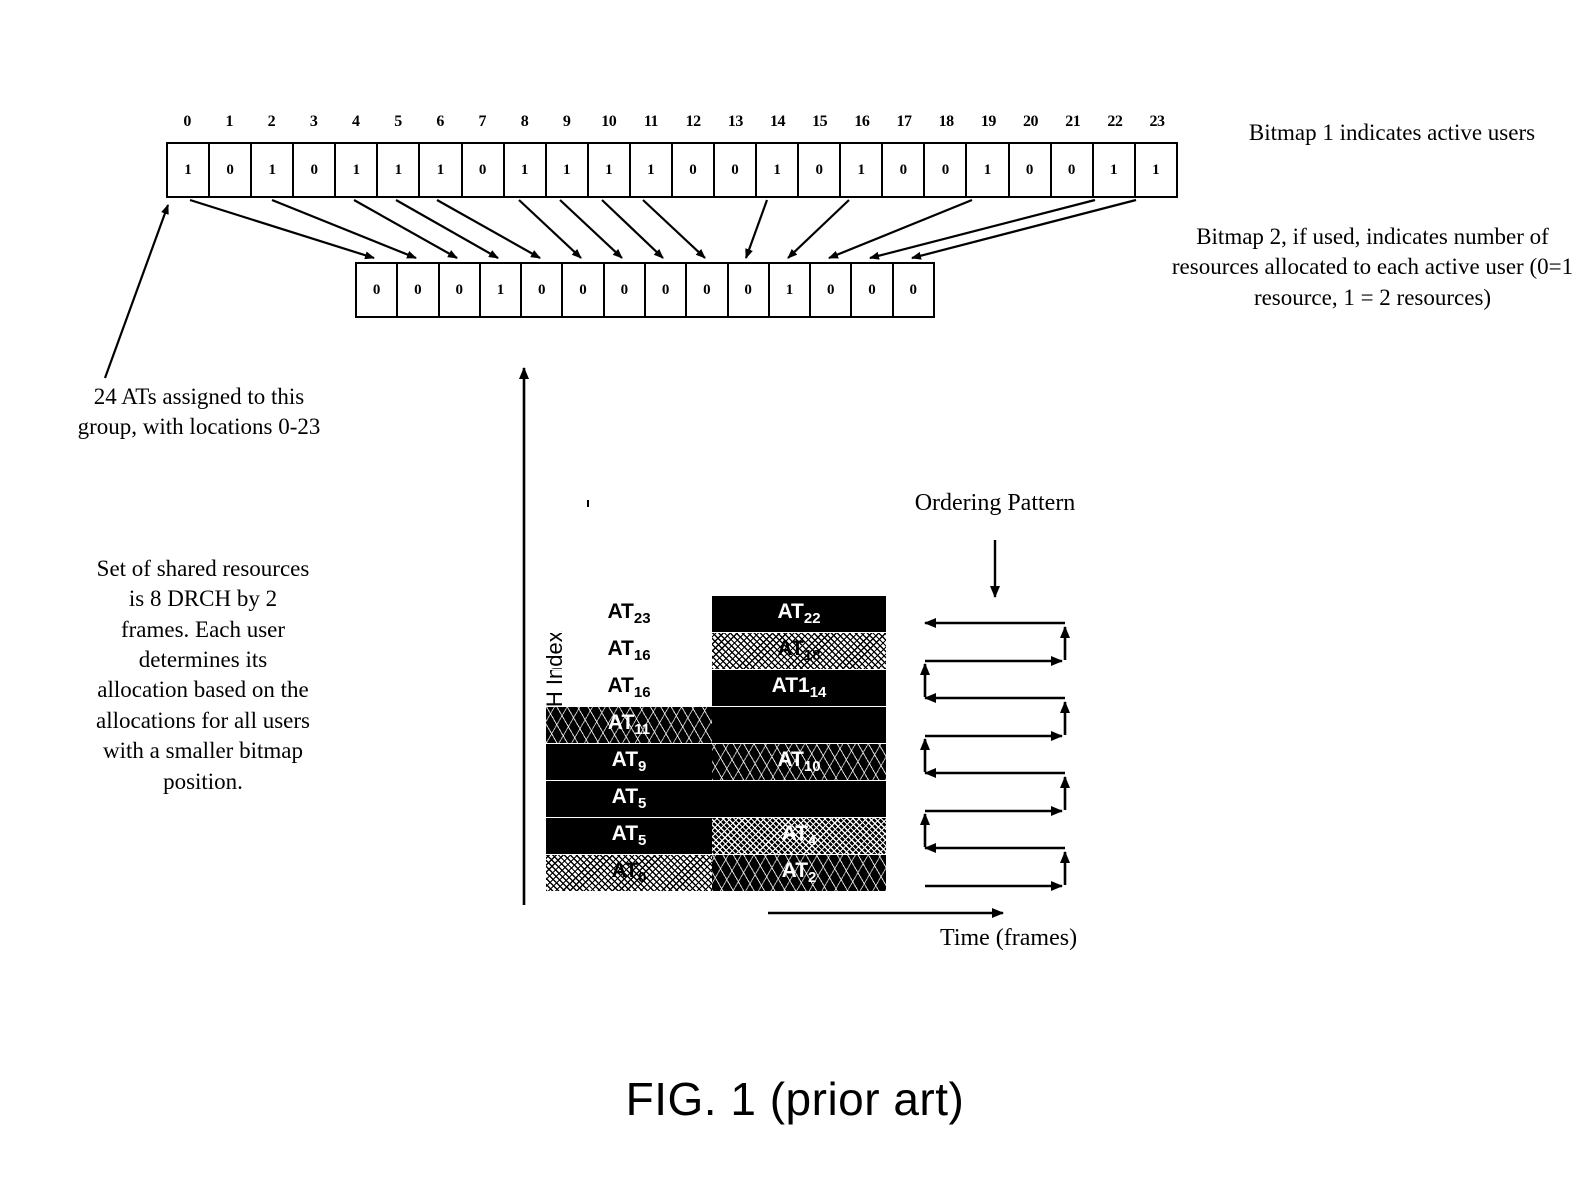 The image size is (1590, 1187). I want to click on bitmap1-index: 12, so click(693, 121).